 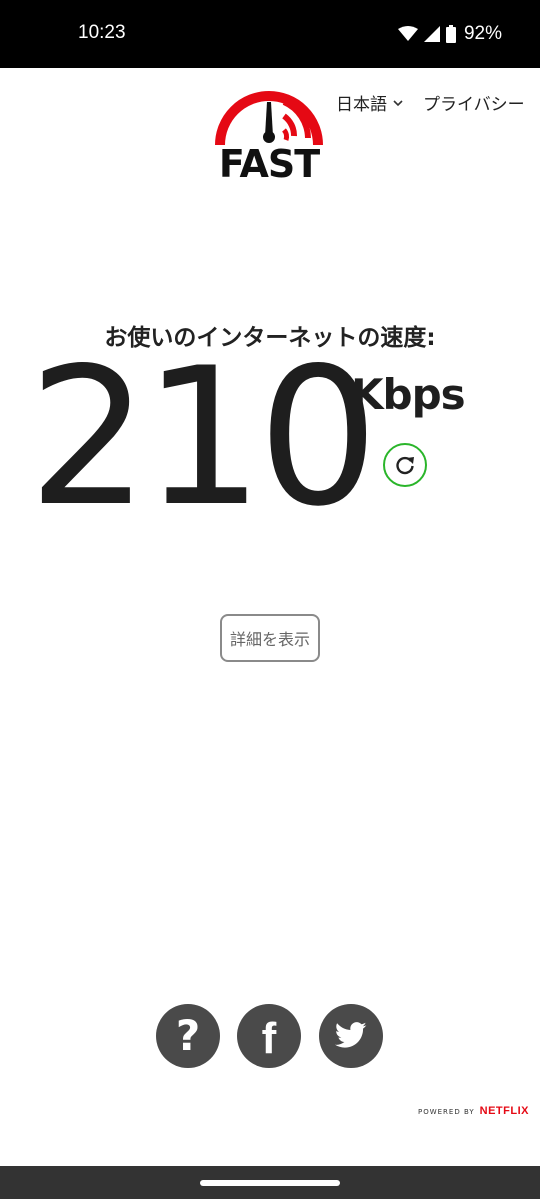 I want to click on fast-logo: FAST, so click(x=269, y=140).